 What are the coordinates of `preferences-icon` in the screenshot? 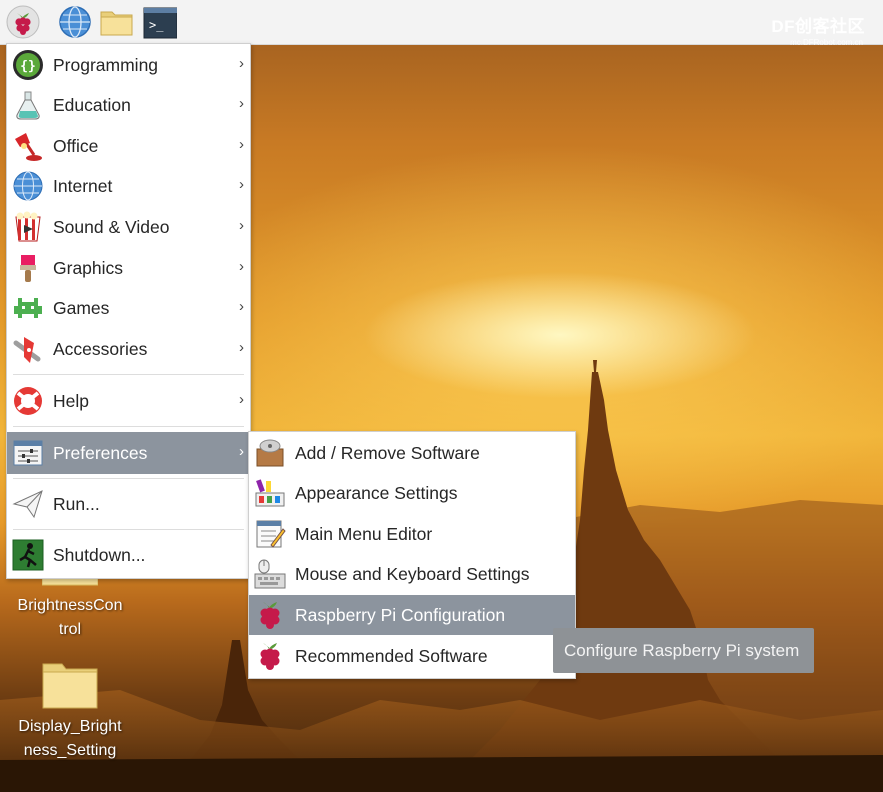 It's located at (28, 453).